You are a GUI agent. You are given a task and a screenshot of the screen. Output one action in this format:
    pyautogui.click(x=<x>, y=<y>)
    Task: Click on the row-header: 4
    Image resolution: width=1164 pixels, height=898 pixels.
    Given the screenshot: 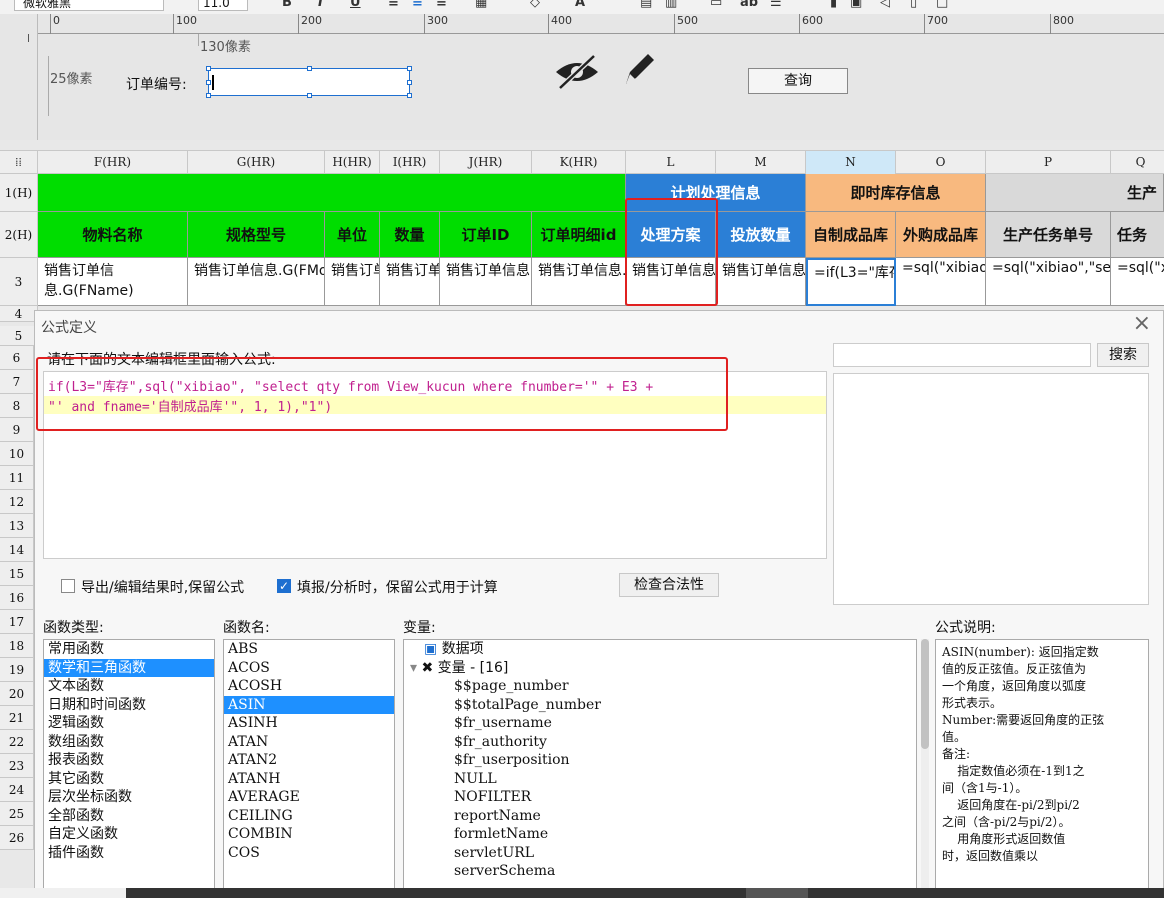 What is the action you would take?
    pyautogui.click(x=19, y=314)
    